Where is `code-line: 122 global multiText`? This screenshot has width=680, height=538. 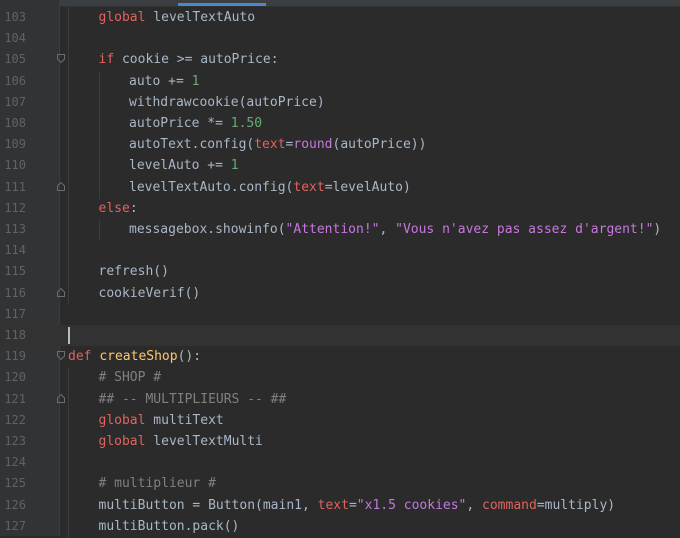
code-line: 122 global multiText is located at coordinates (340, 421).